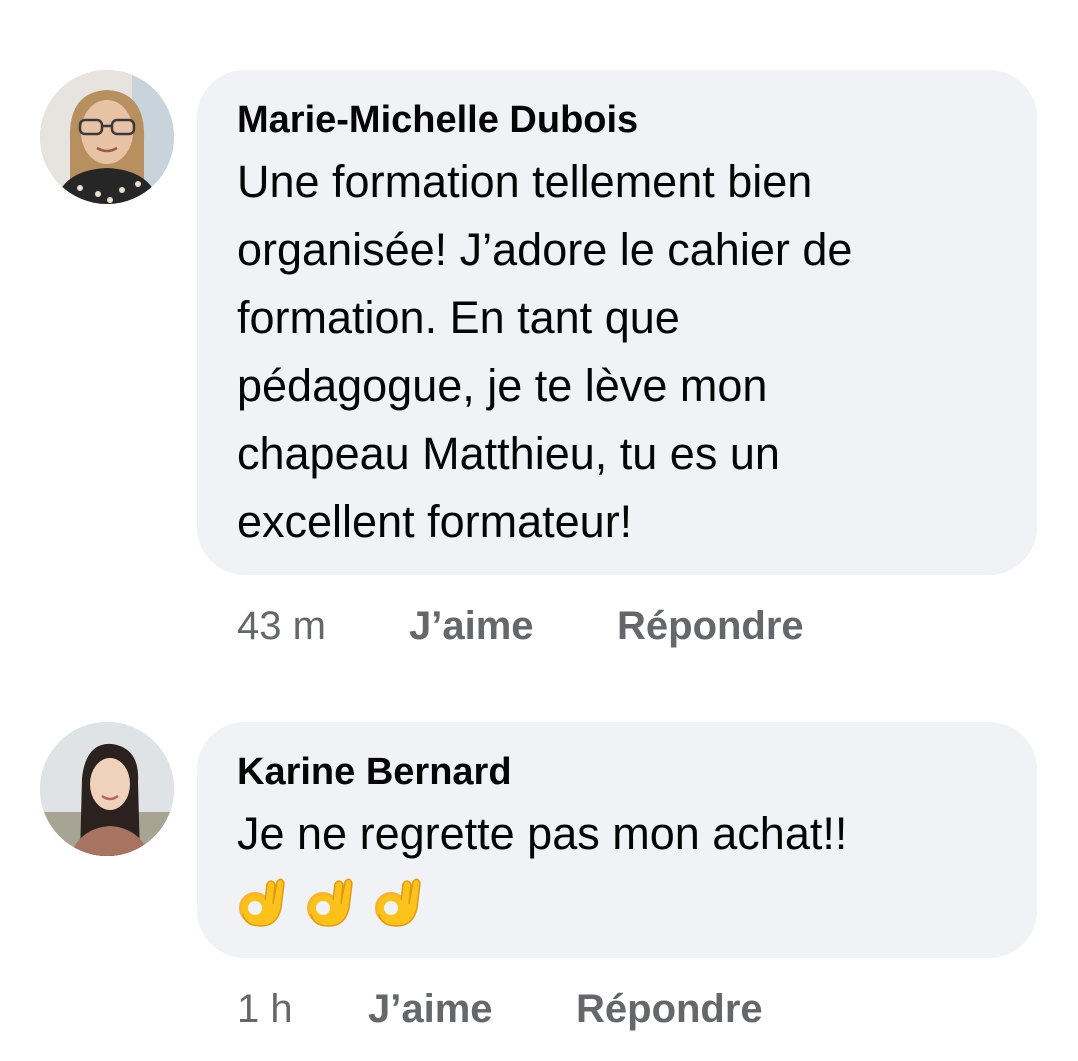 The width and height of the screenshot is (1078, 1061). I want to click on comment-timestamp: 1 h, so click(302, 1009).